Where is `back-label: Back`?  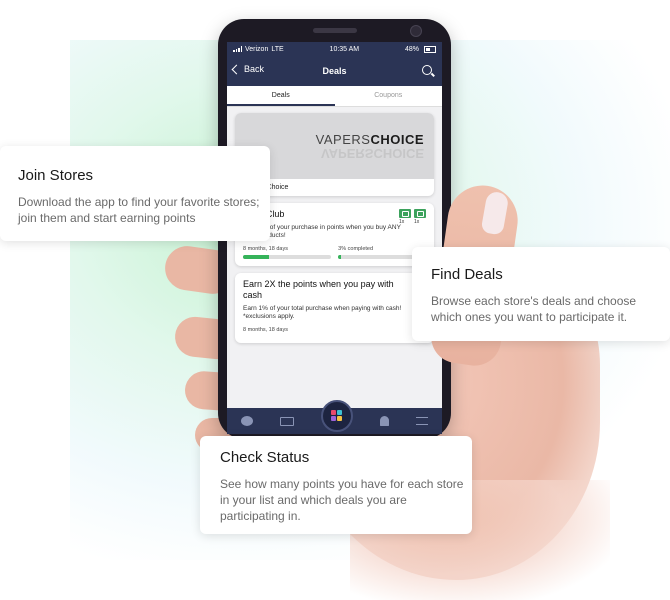 back-label: Back is located at coordinates (254, 69).